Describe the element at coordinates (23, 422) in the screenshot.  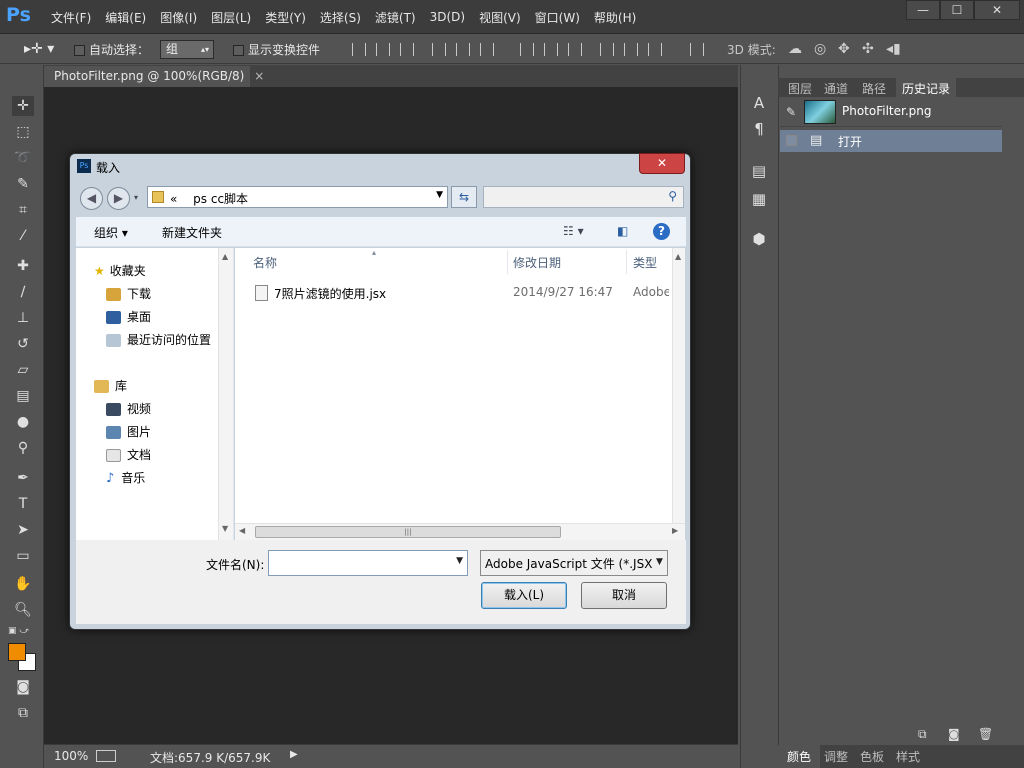
I see `blur-tool-icon: ●` at that location.